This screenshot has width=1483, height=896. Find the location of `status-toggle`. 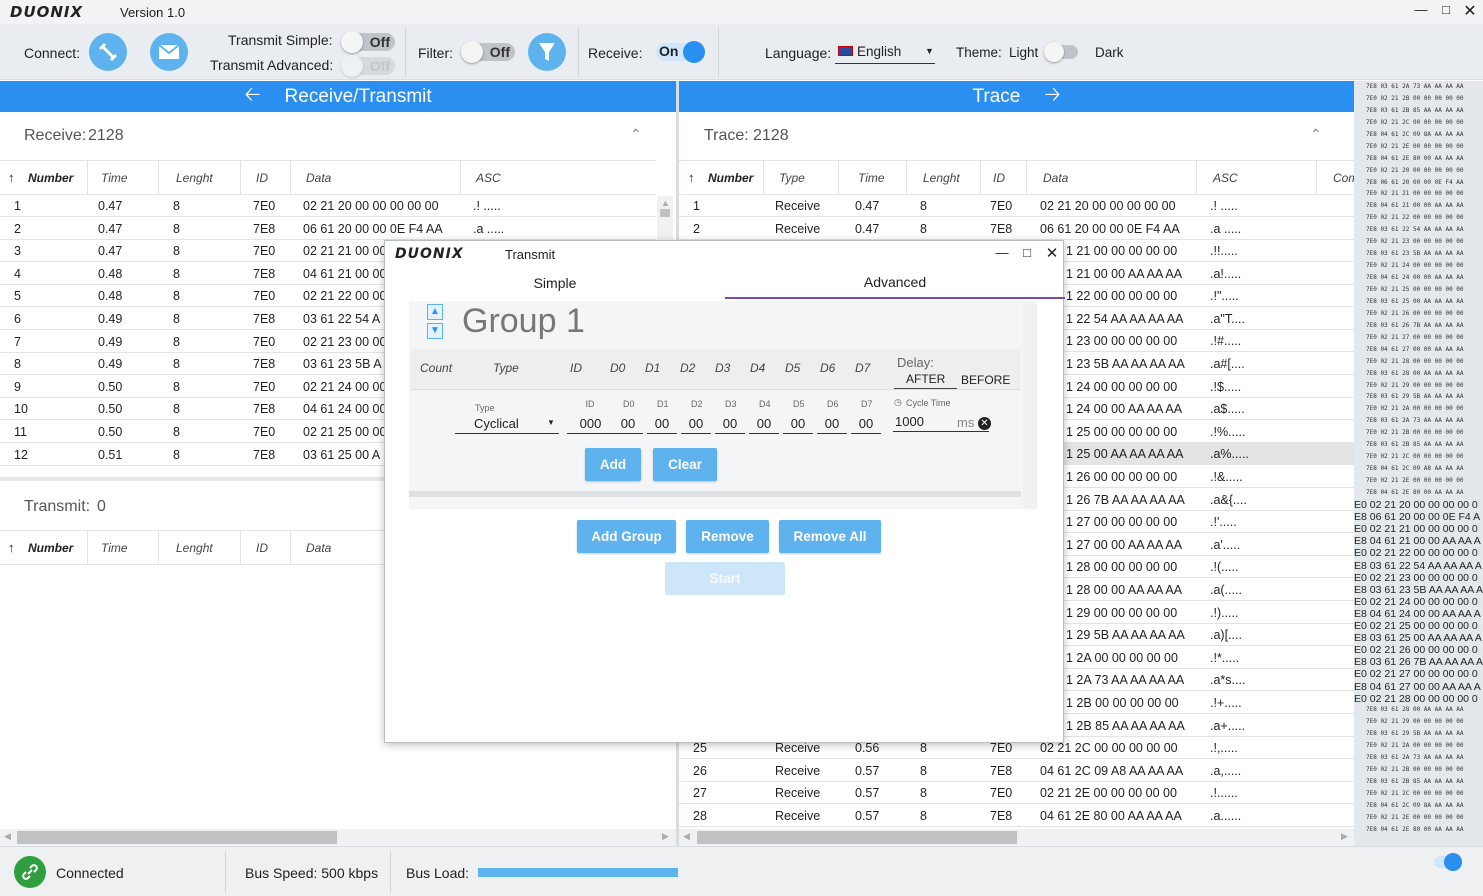

status-toggle is located at coordinates (1448, 862).